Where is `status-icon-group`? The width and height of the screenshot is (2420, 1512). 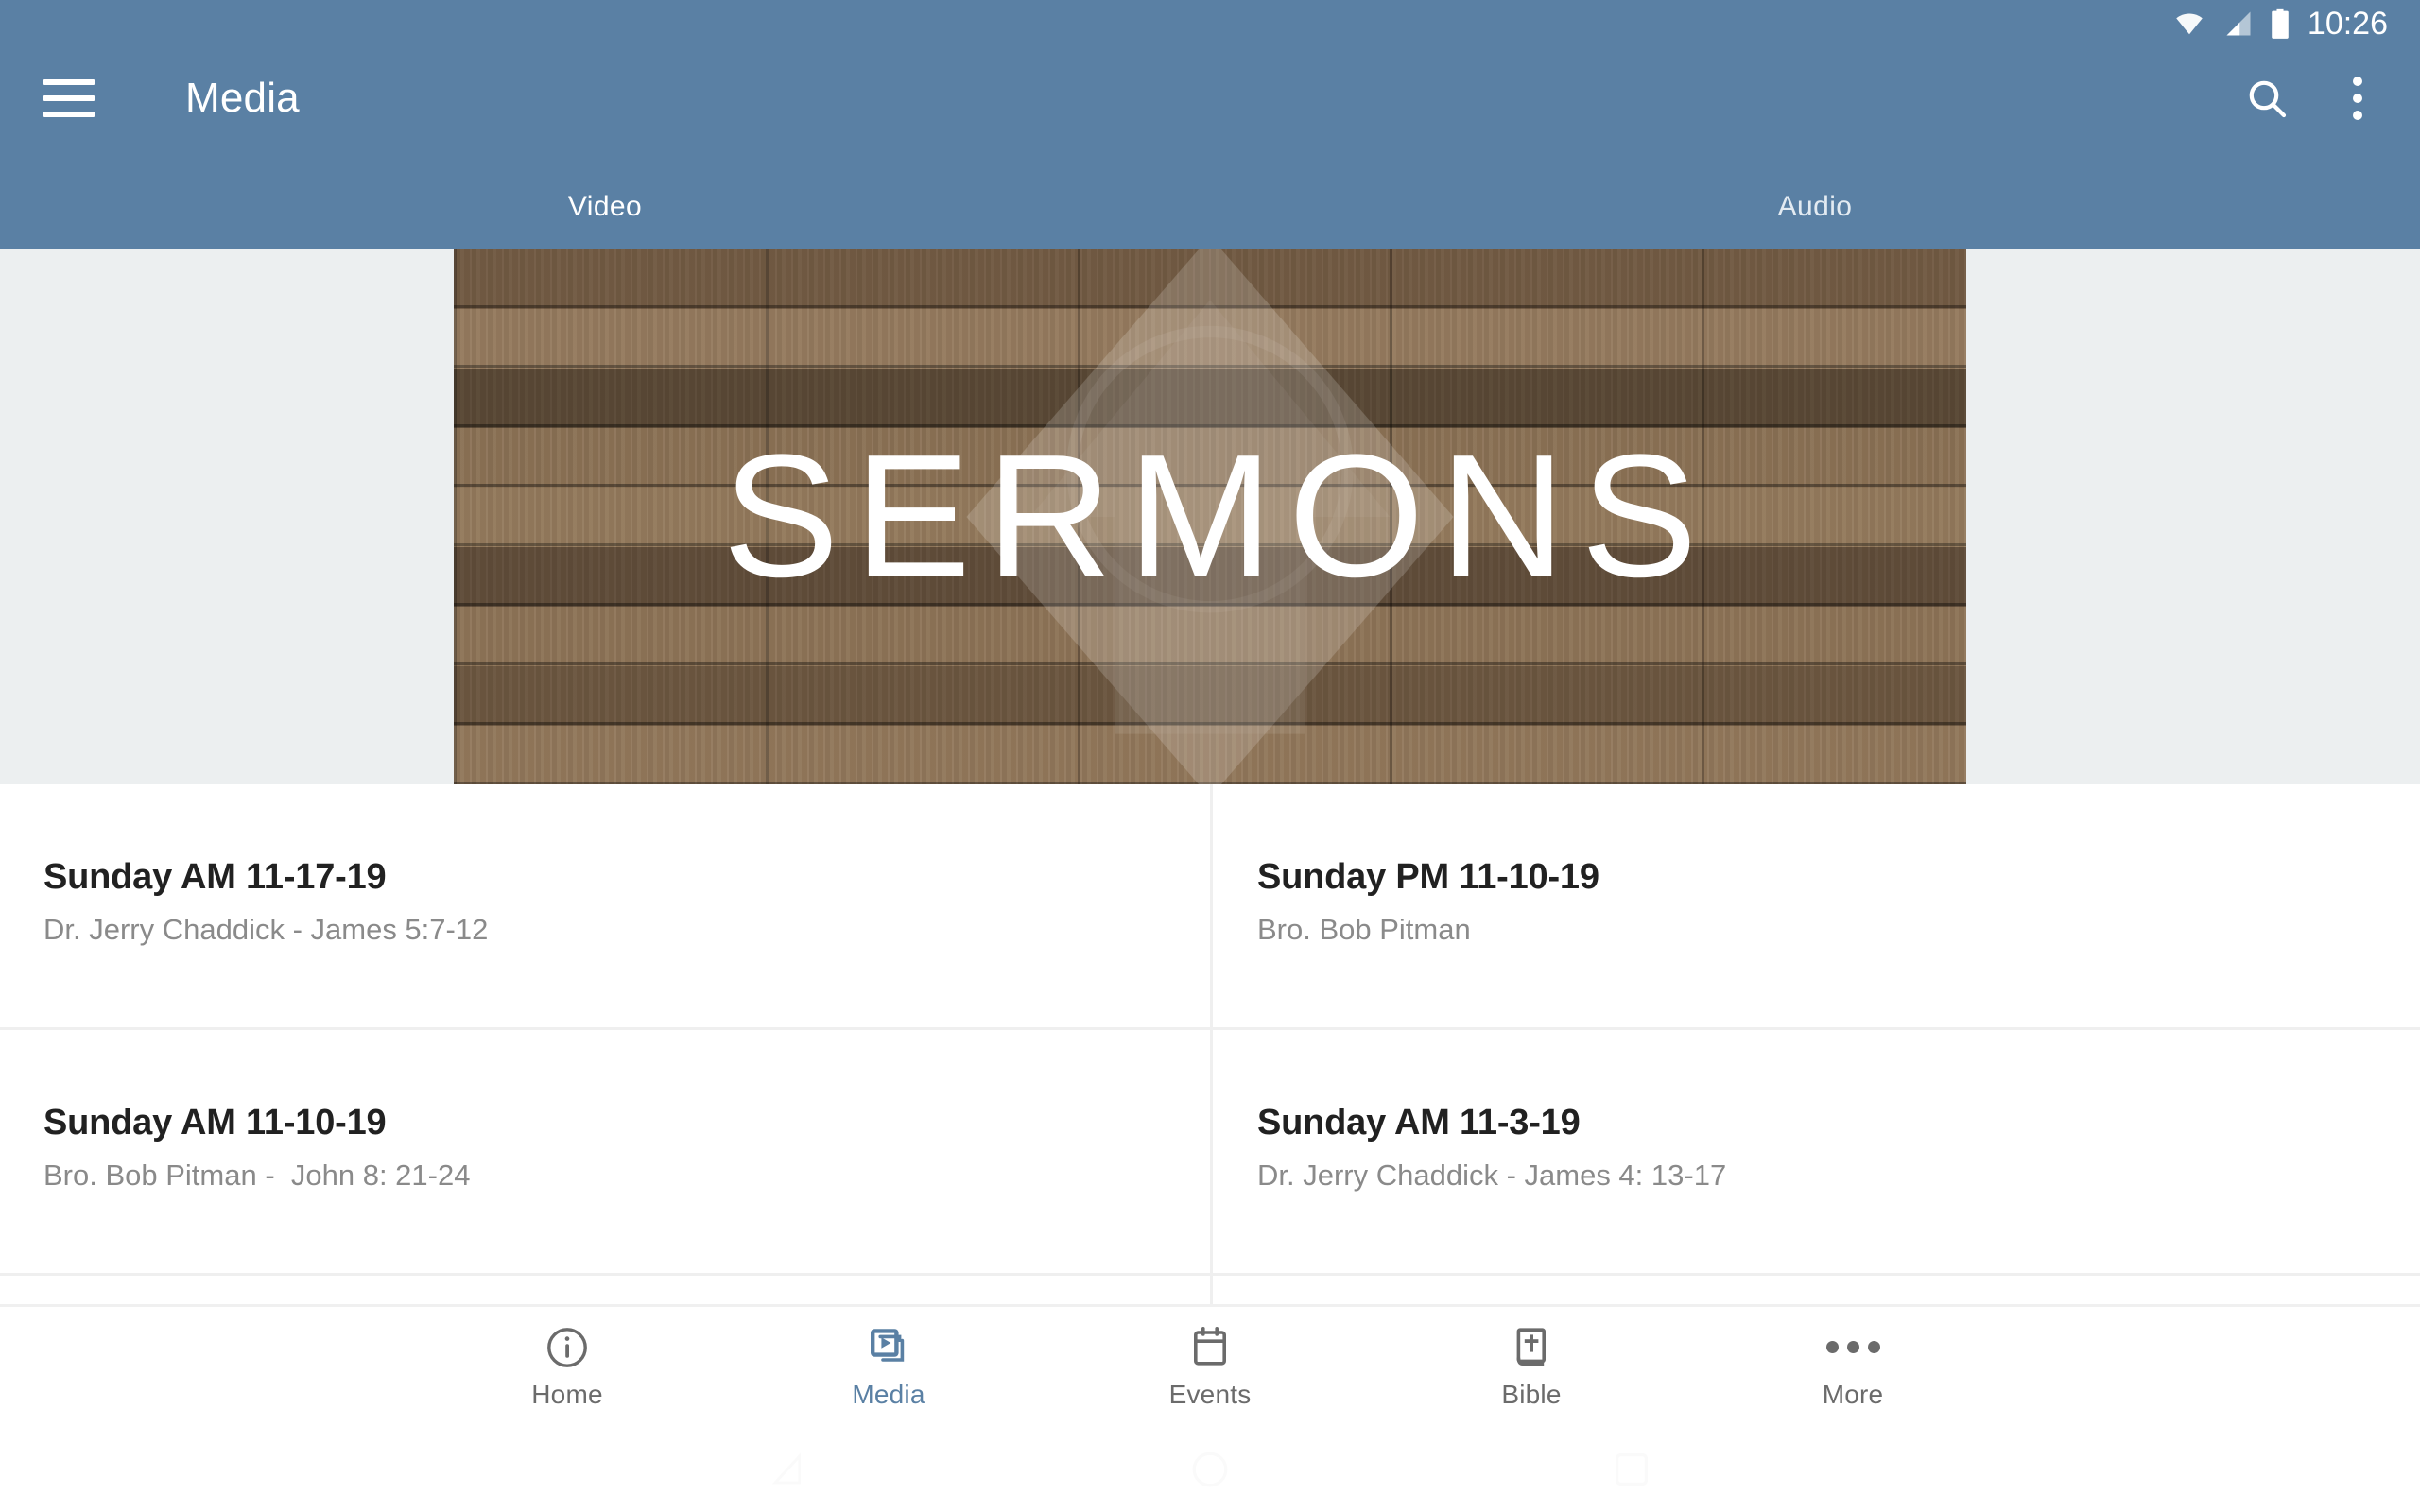
status-icon-group is located at coordinates (2231, 24).